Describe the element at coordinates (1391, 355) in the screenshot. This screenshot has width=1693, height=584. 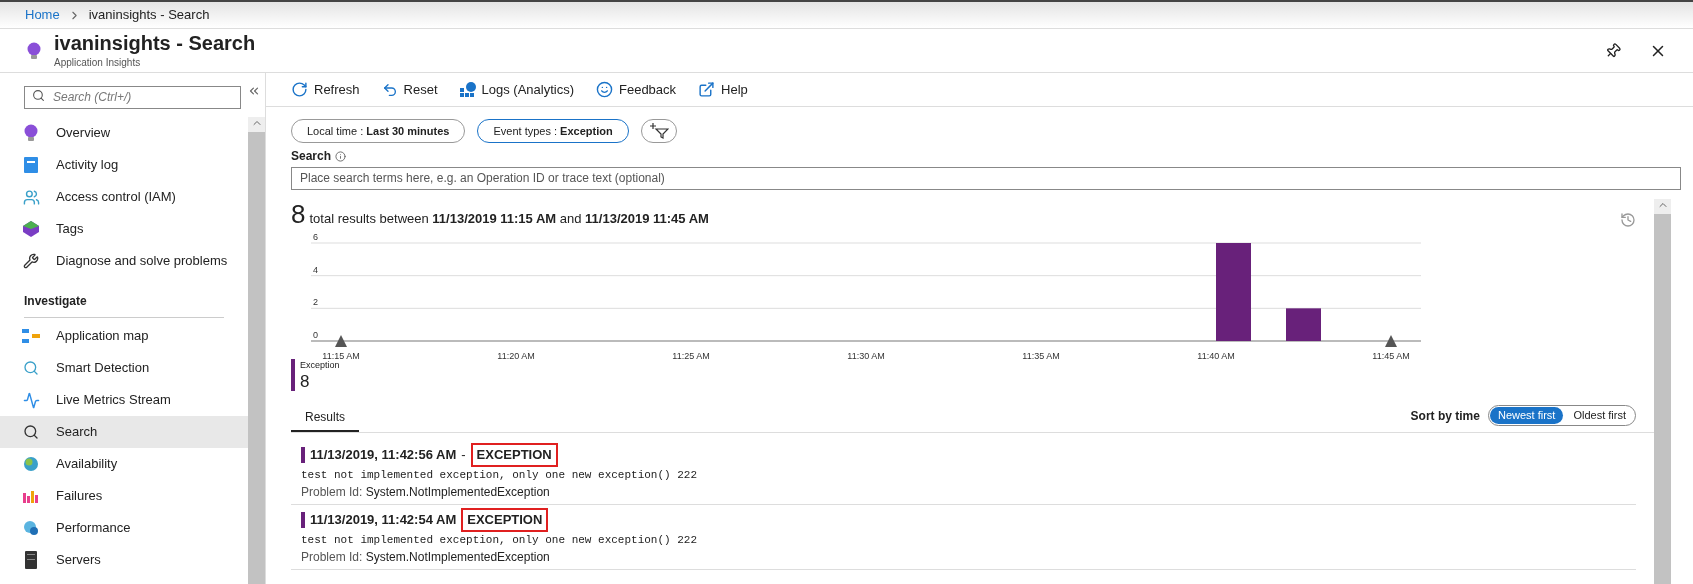
I see `x-tick-label: 11:45 AM` at that location.